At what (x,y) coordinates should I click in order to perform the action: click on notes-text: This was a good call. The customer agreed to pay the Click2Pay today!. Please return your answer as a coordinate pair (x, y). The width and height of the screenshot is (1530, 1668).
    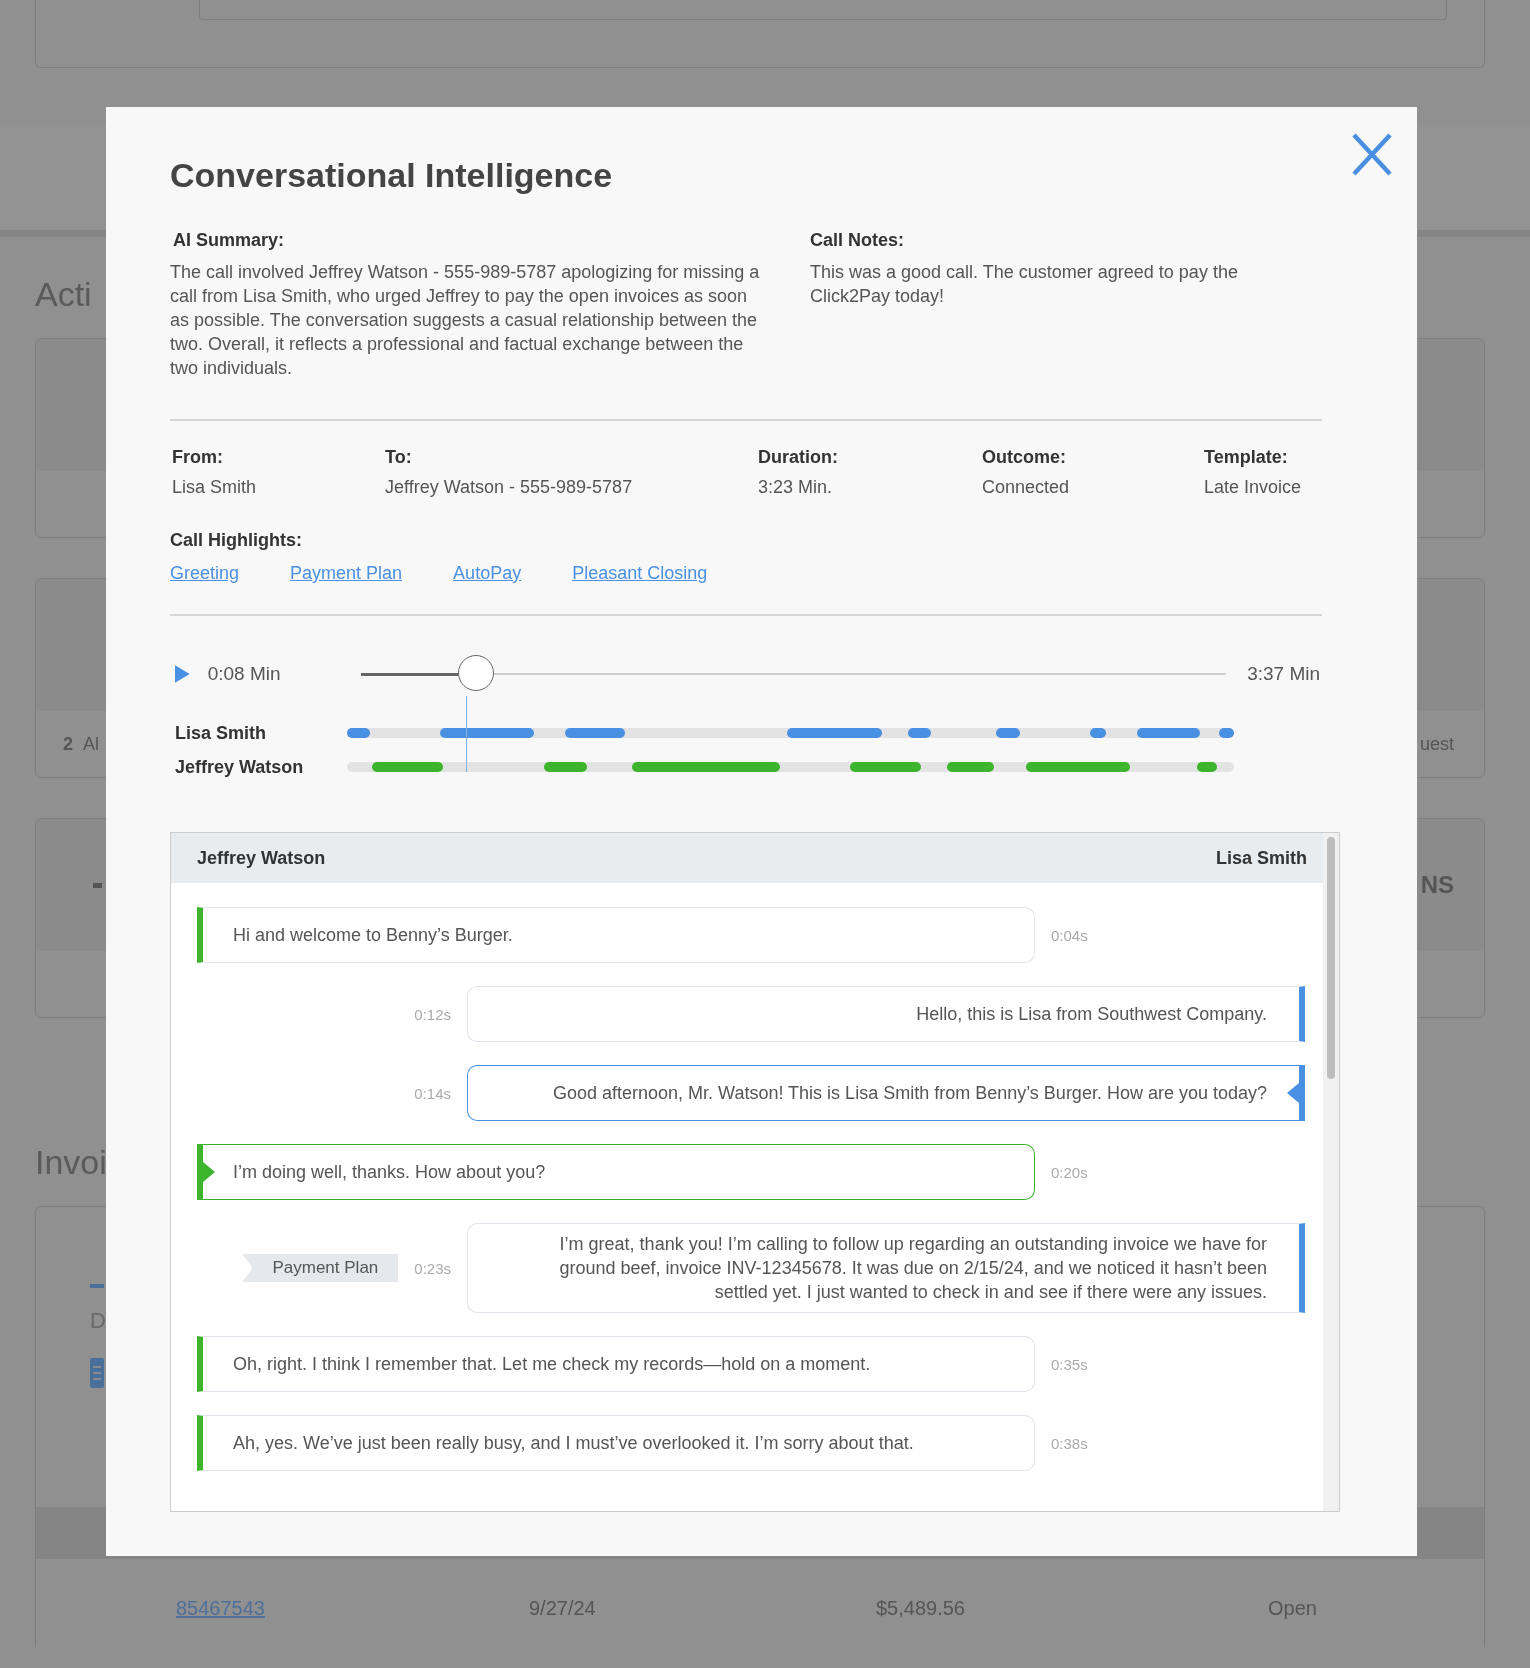
    Looking at the image, I should click on (1024, 284).